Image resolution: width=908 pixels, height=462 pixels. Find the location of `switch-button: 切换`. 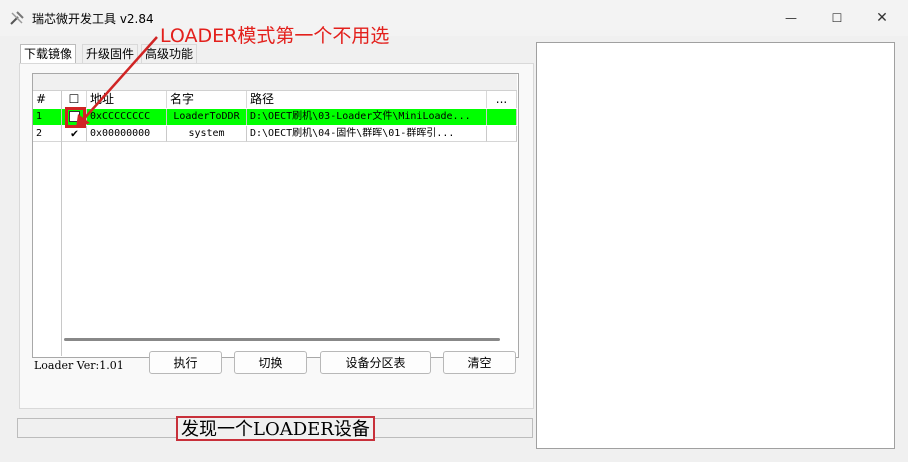

switch-button: 切换 is located at coordinates (270, 362).